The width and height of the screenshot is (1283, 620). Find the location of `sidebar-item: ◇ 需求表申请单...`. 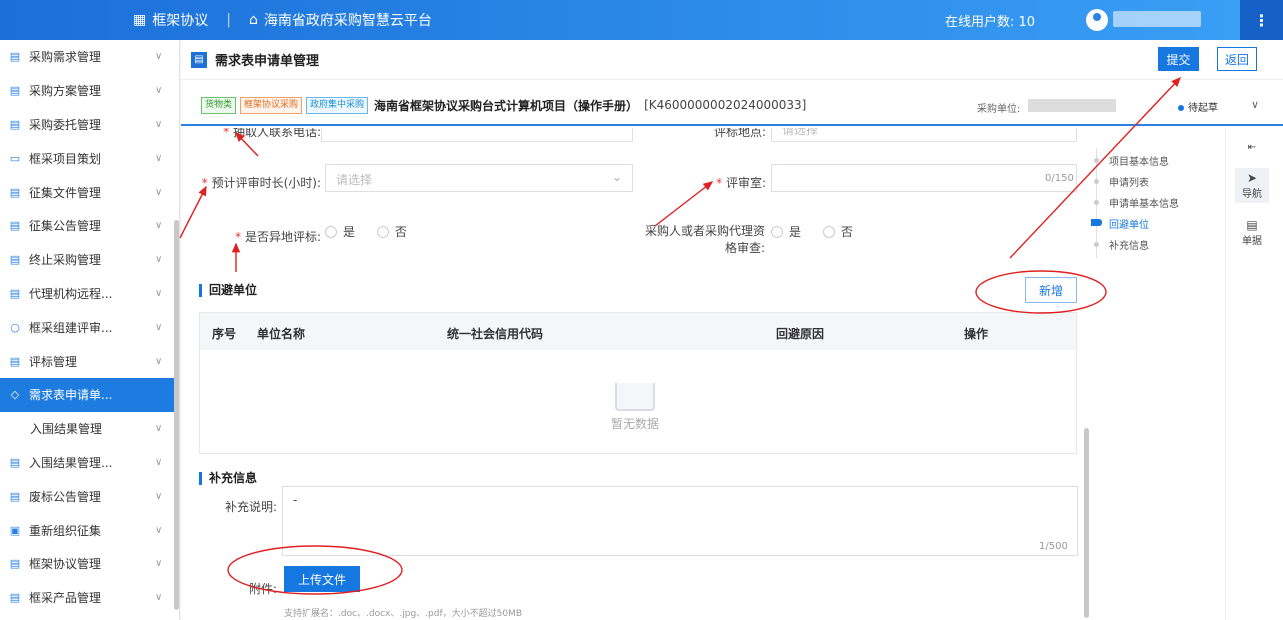

sidebar-item: ◇ 需求表申请单... is located at coordinates (89, 394).